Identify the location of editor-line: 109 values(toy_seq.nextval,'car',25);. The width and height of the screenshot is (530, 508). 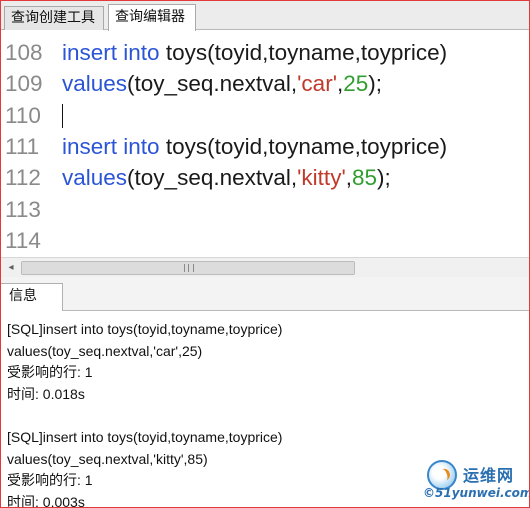
(265, 83).